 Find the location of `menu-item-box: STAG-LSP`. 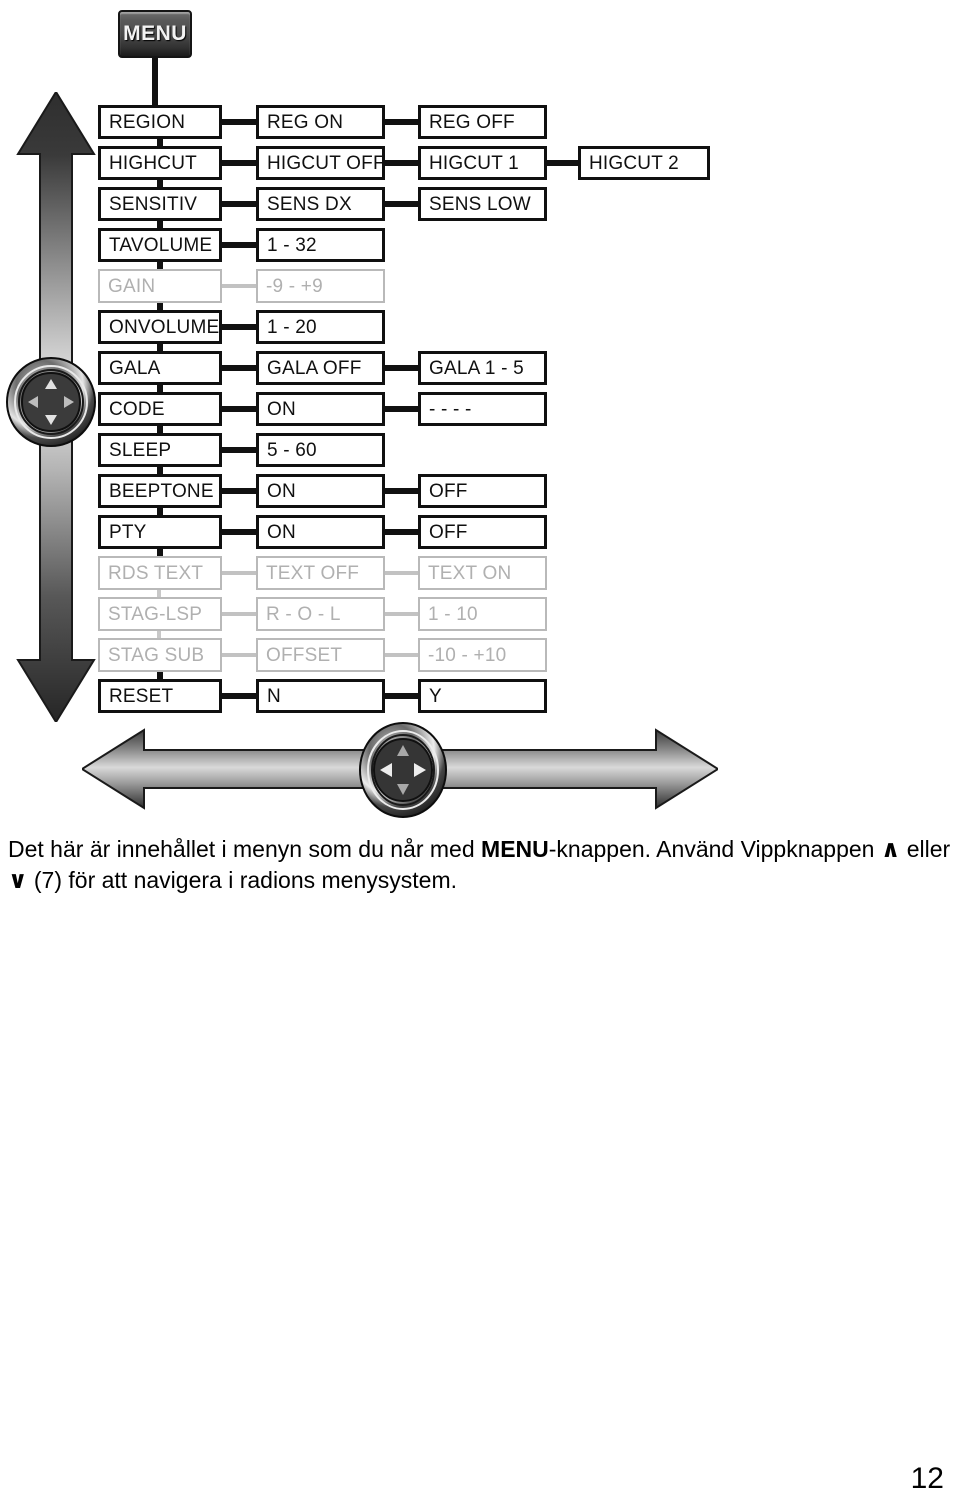

menu-item-box: STAG-LSP is located at coordinates (160, 614).